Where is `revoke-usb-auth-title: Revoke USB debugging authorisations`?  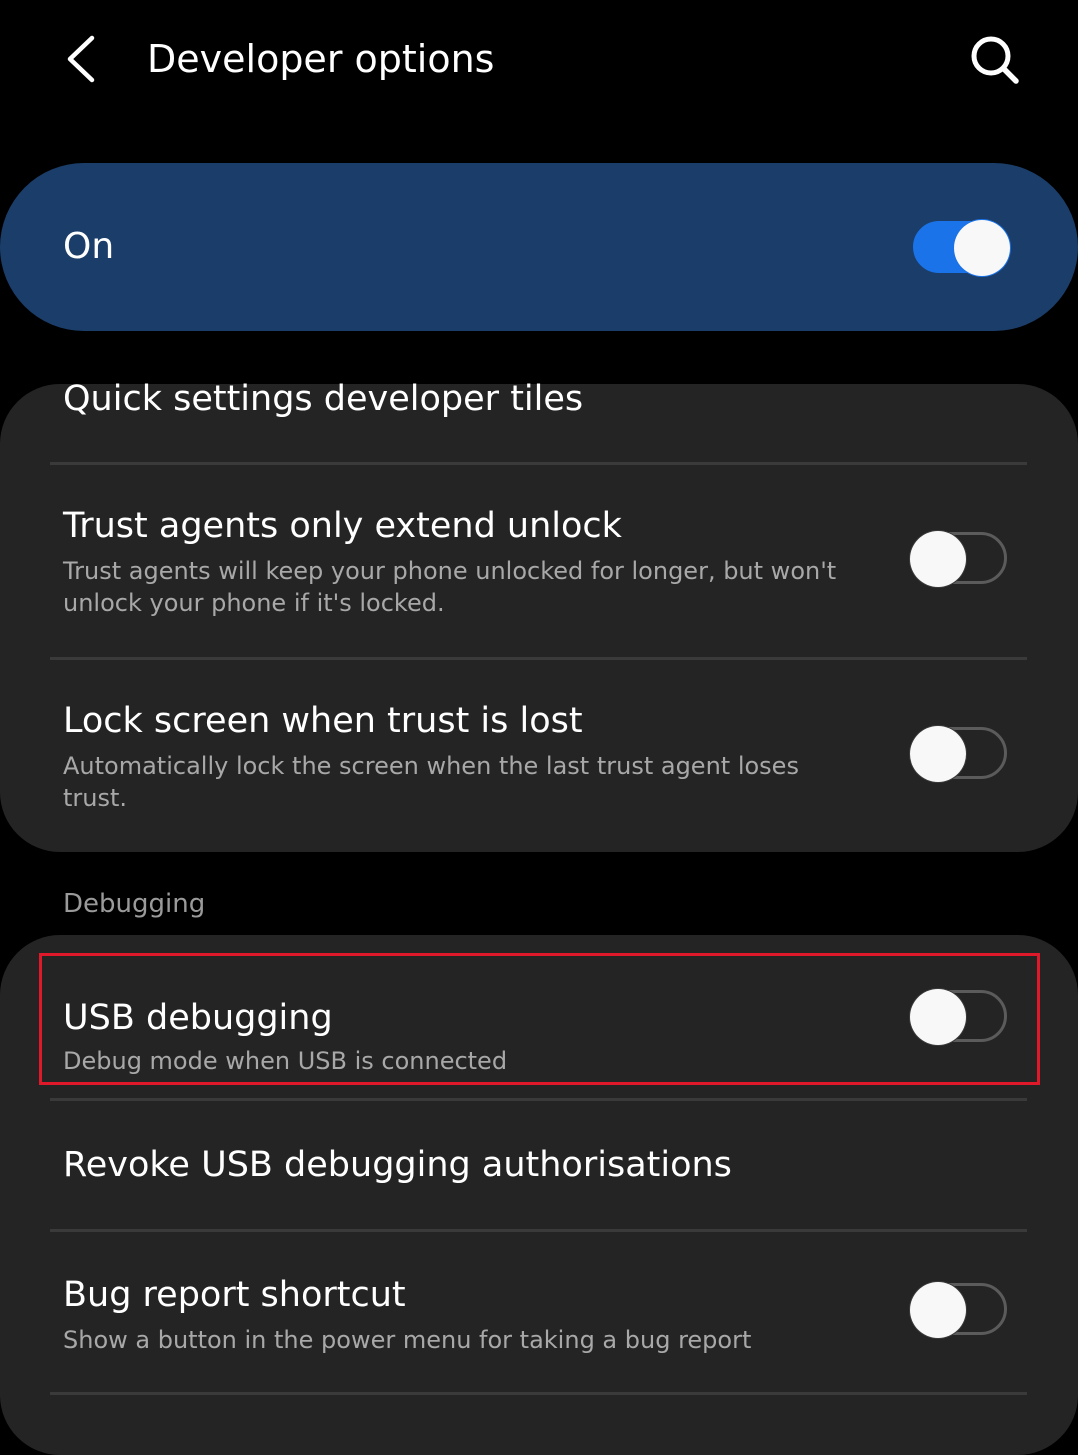 revoke-usb-auth-title: Revoke USB debugging authorisations is located at coordinates (397, 1165).